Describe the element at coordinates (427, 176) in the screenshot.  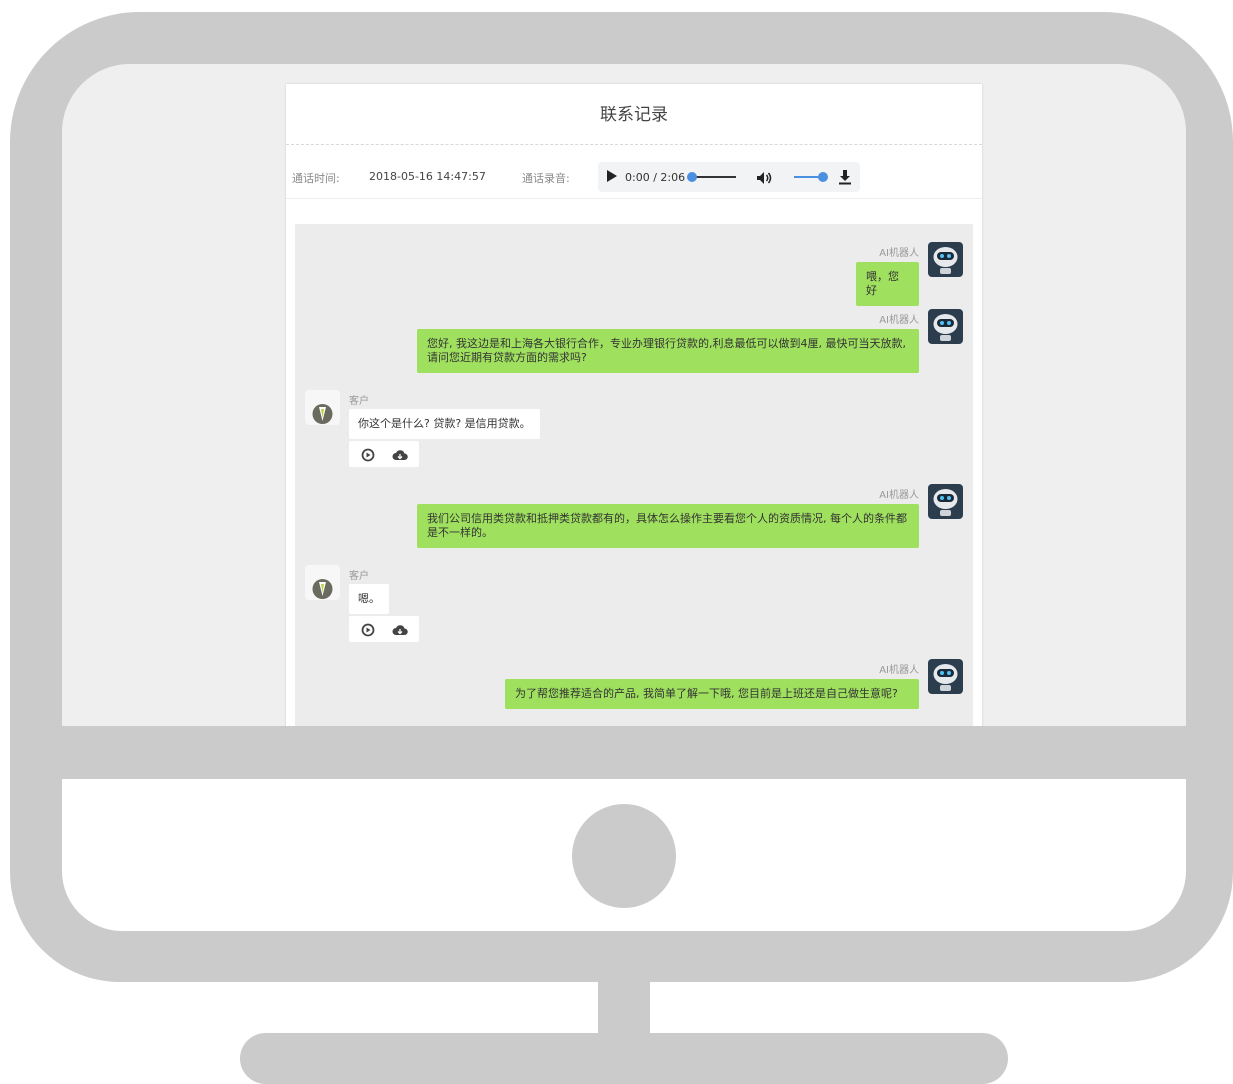
I see `call-time-value: 2018-05-16 14:47:57` at that location.